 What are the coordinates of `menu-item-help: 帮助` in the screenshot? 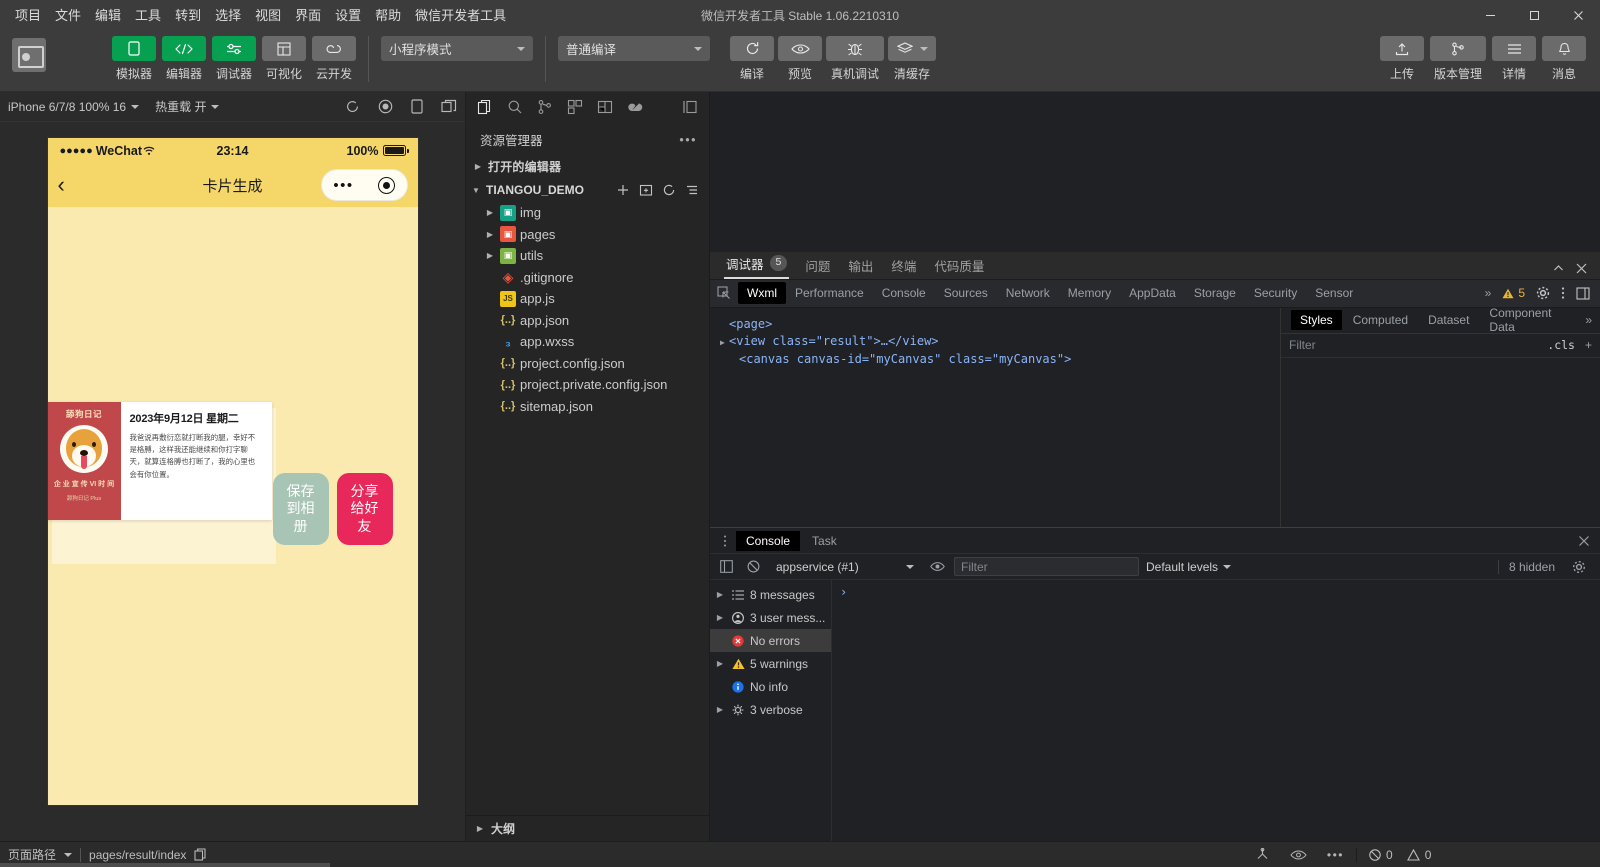 It's located at (388, 15).